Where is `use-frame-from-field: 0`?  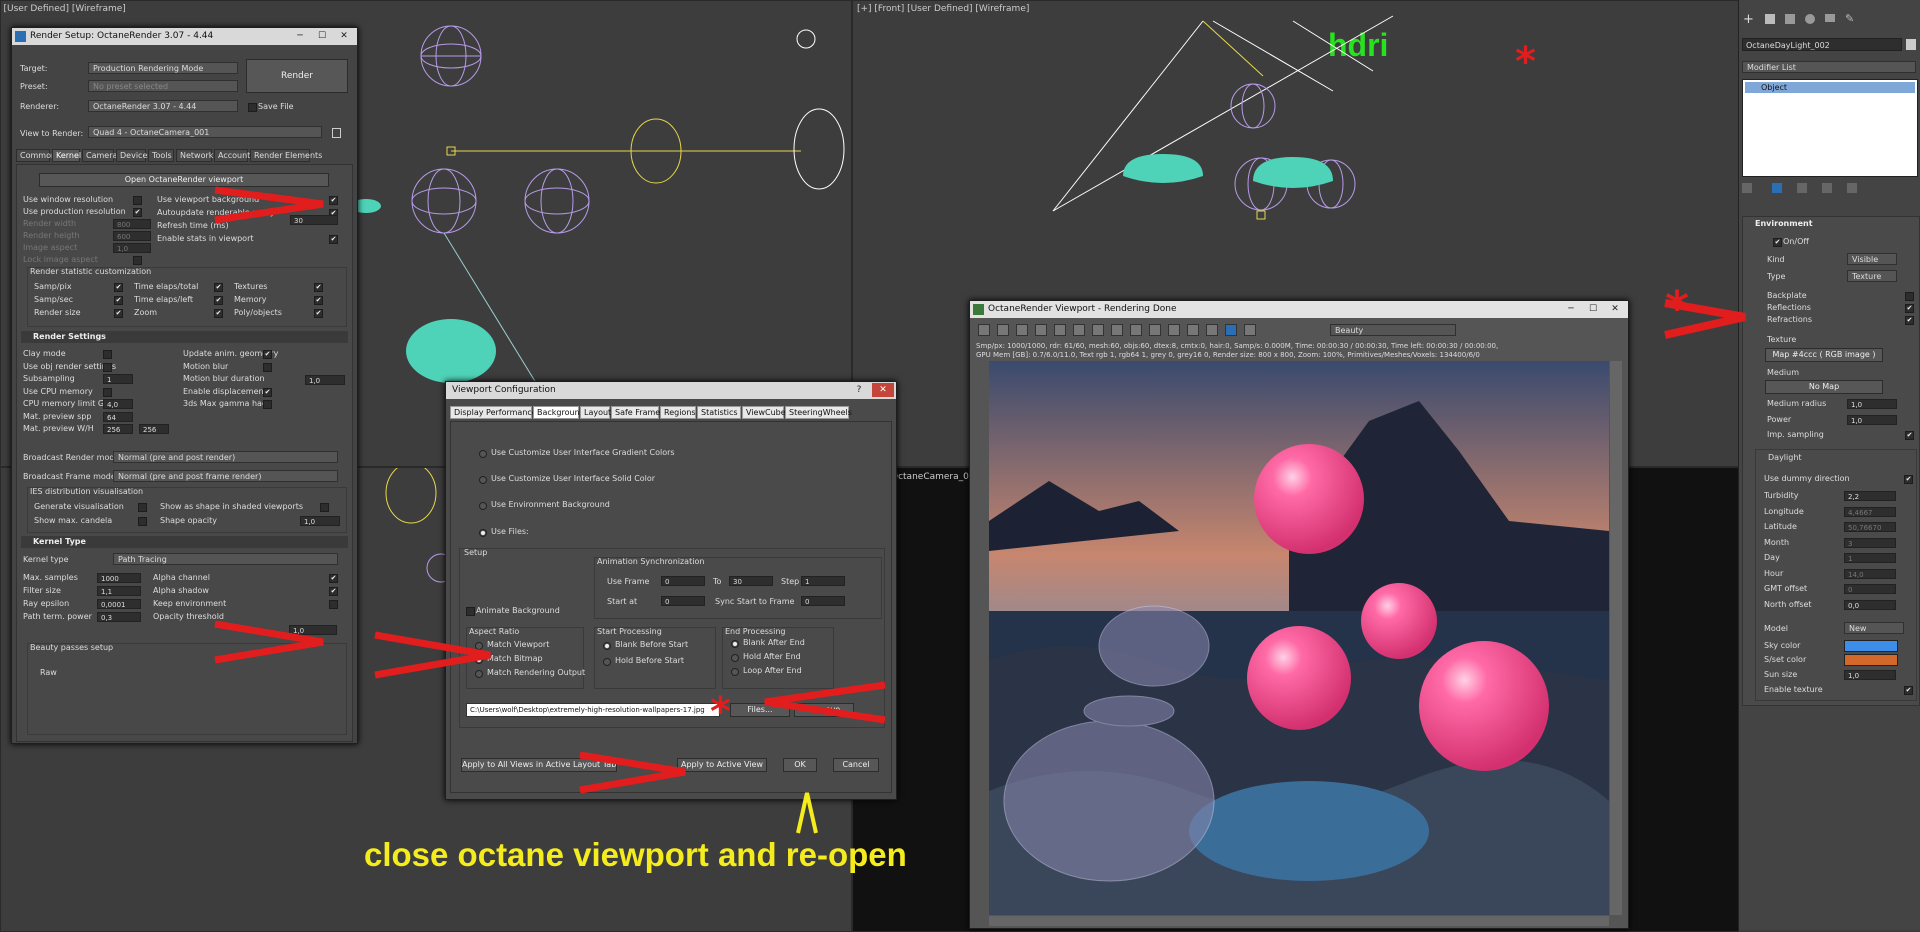
use-frame-from-field: 0 is located at coordinates (683, 581).